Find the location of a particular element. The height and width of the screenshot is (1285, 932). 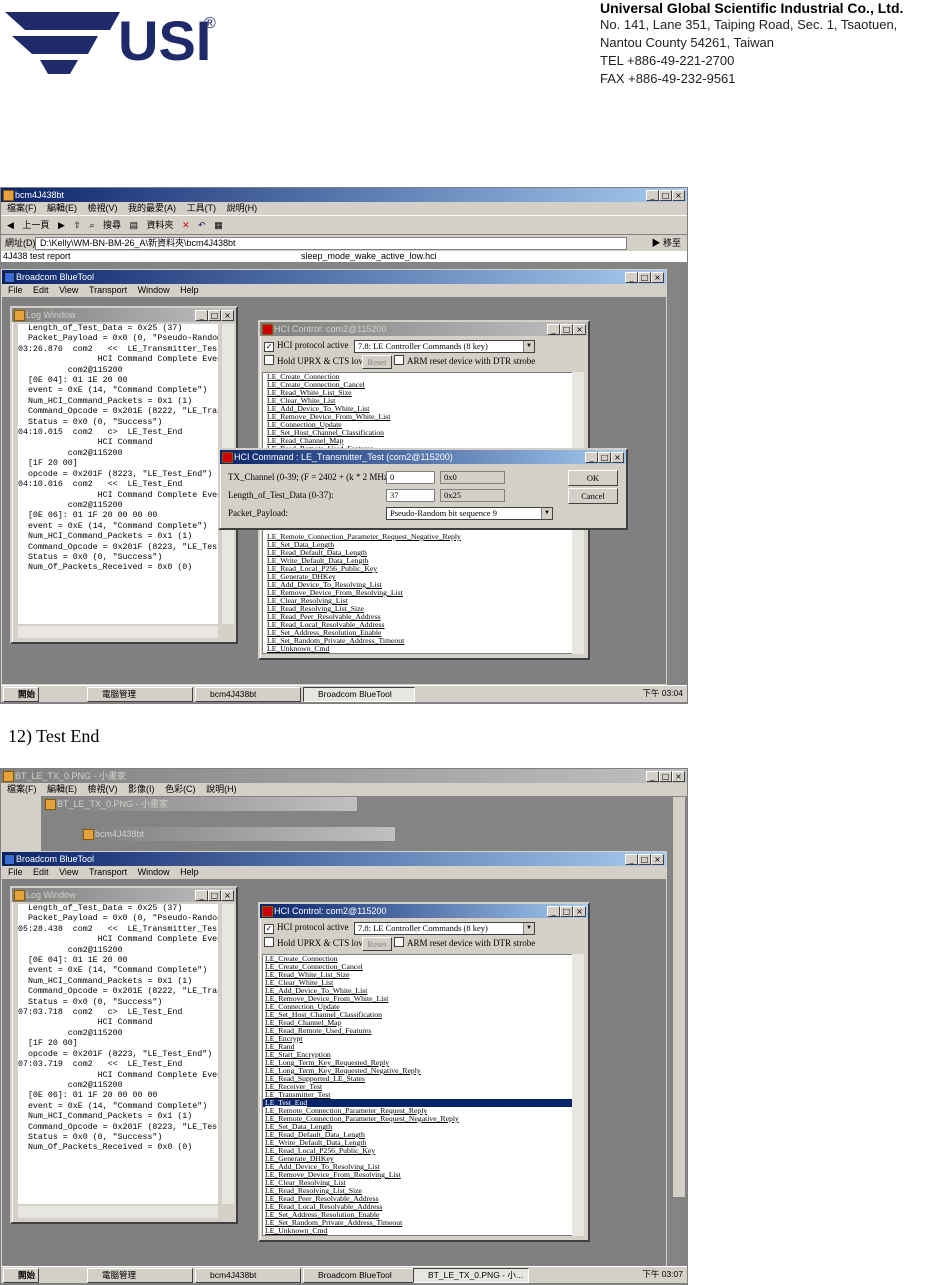

paint-scrollbar is located at coordinates (679, 997).